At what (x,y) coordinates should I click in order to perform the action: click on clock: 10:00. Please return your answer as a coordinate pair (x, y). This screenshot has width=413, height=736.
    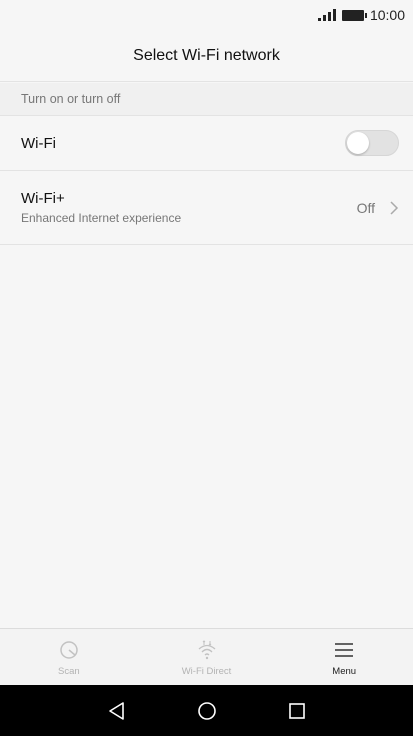
    Looking at the image, I should click on (387, 15).